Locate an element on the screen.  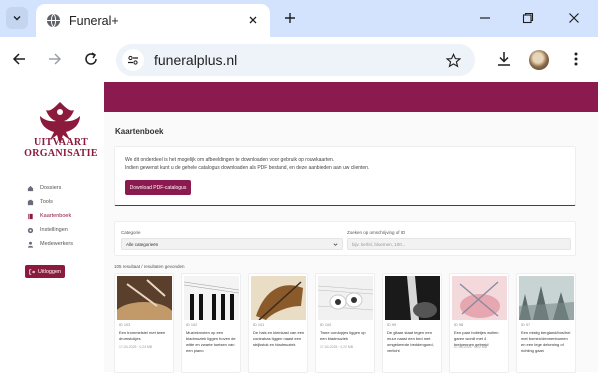
download-icon is located at coordinates (504, 59).